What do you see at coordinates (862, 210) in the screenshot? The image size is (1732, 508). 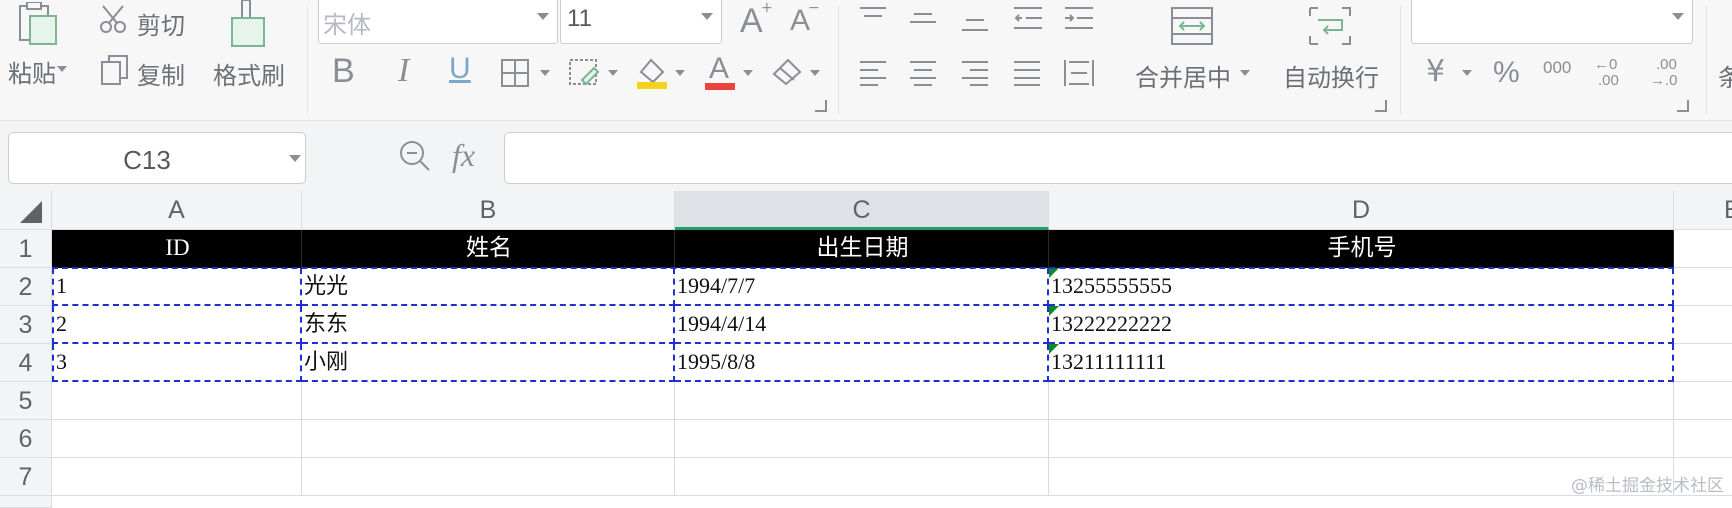 I see `column-header-c: C` at bounding box center [862, 210].